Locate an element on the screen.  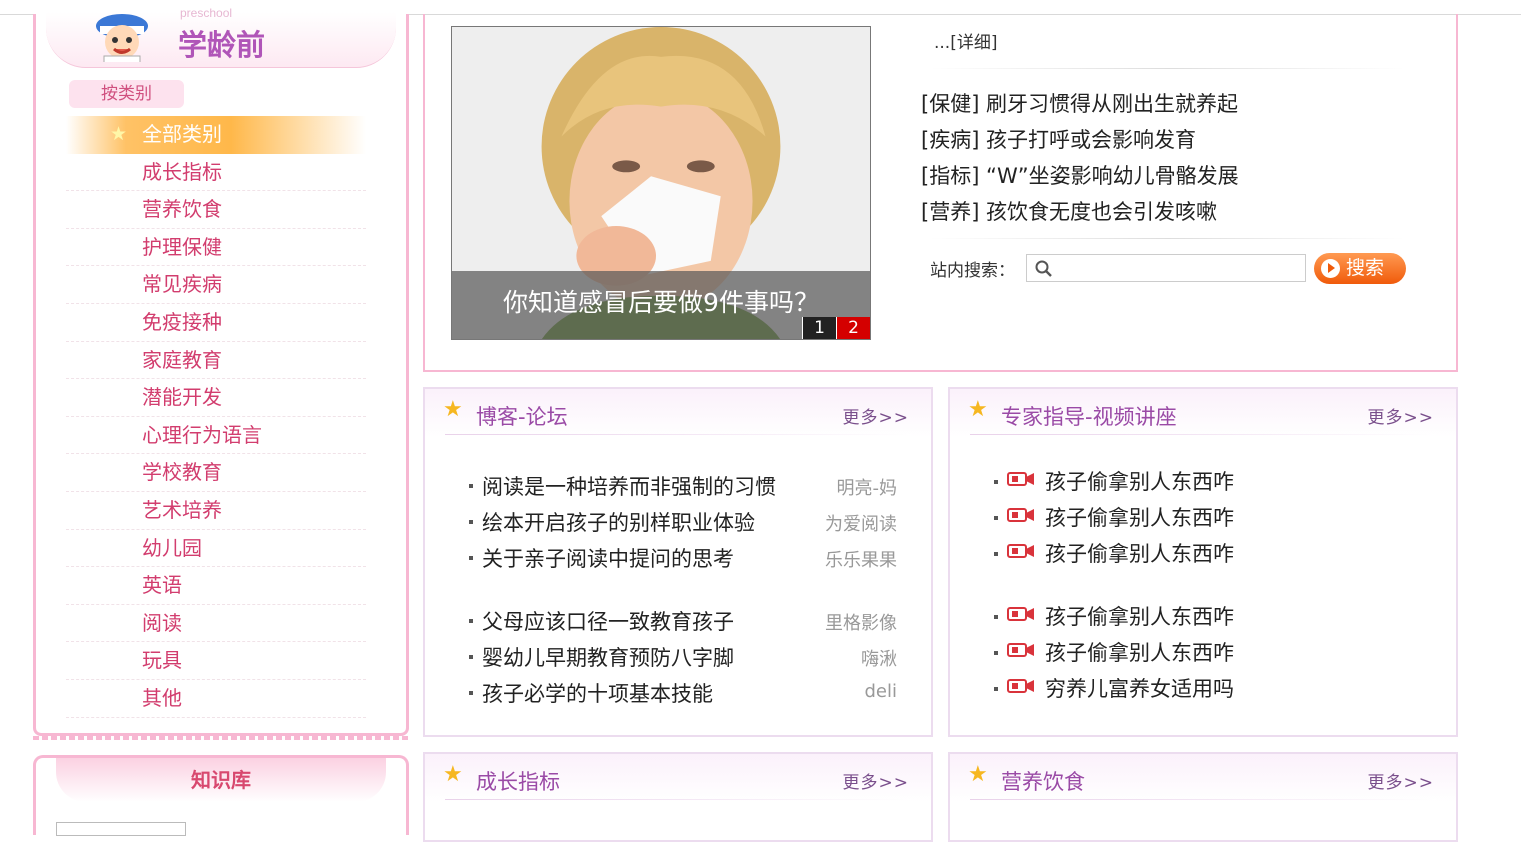
slide-page-1: 1 is located at coordinates (819, 328).